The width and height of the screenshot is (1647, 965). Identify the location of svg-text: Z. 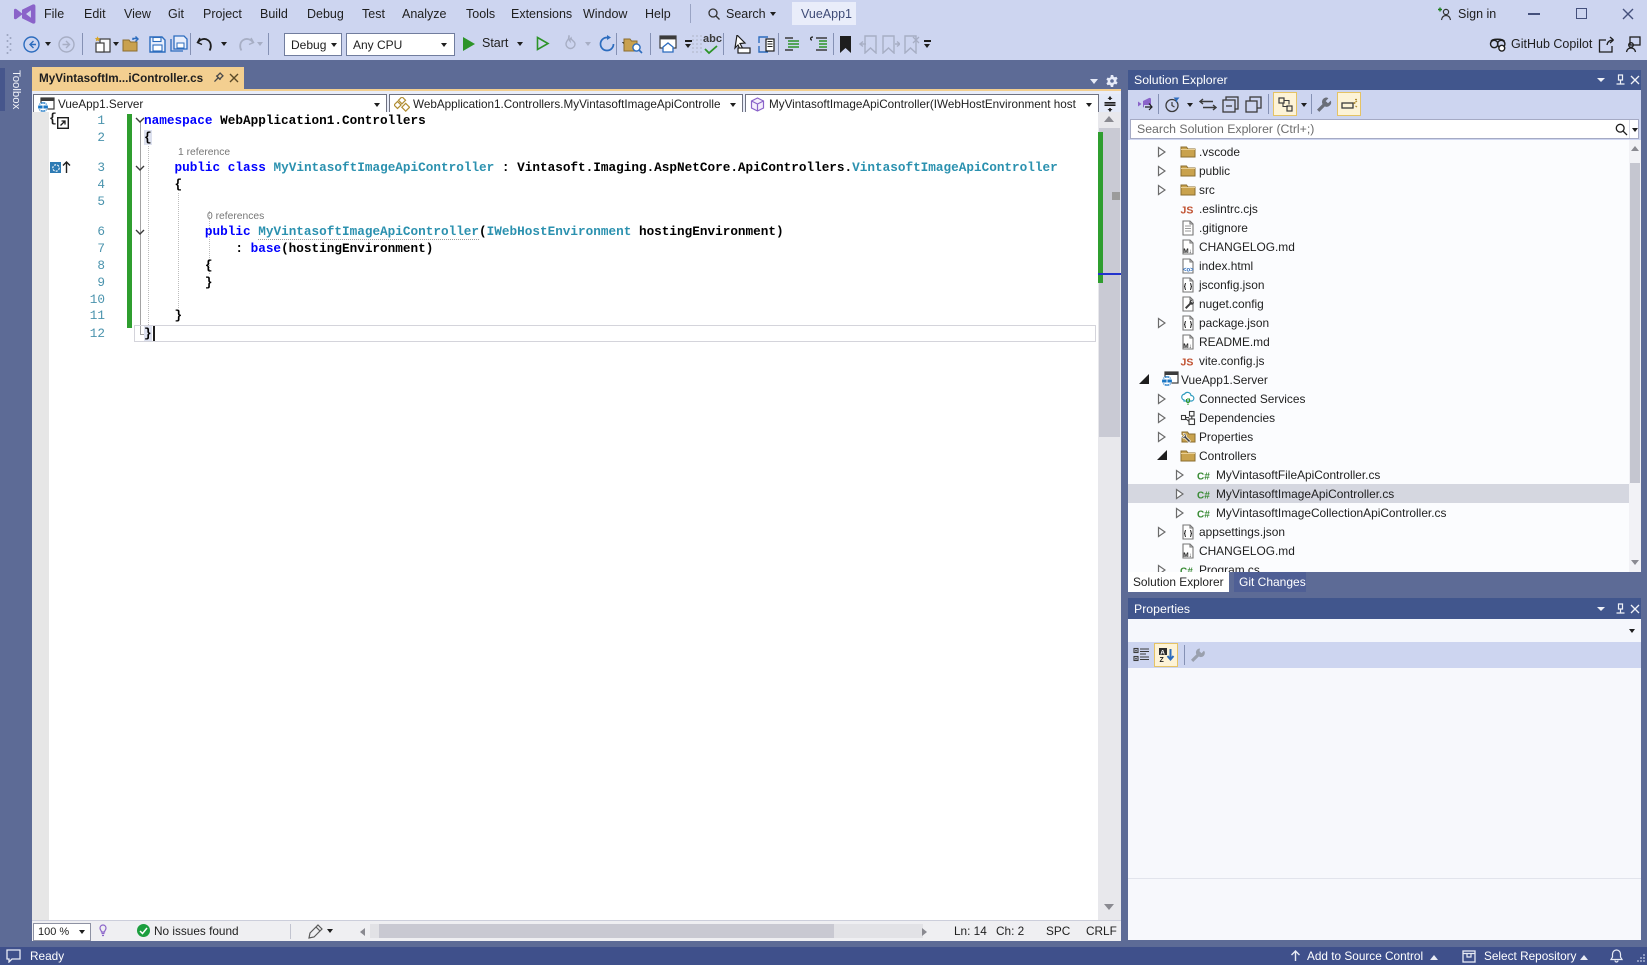
(1162, 660).